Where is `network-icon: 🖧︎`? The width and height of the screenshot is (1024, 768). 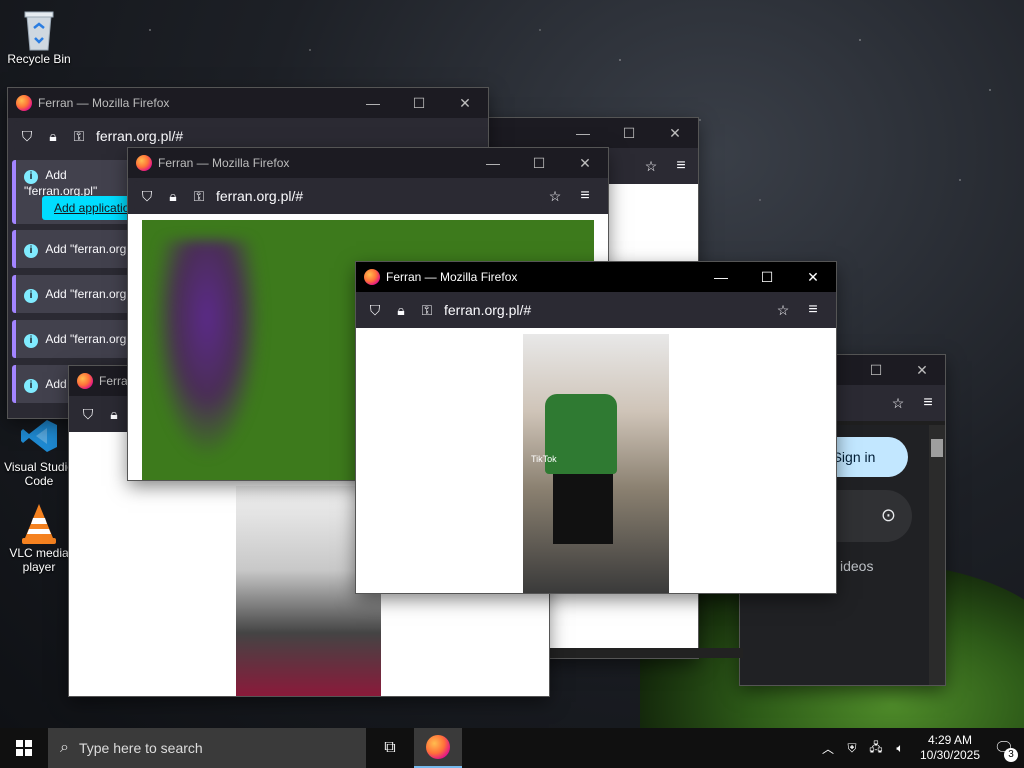 network-icon: 🖧︎ is located at coordinates (876, 748).